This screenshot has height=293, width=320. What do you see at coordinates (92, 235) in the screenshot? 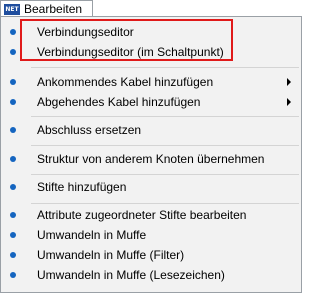
I see `menu-item-label: Umwandeln in Muffe` at bounding box center [92, 235].